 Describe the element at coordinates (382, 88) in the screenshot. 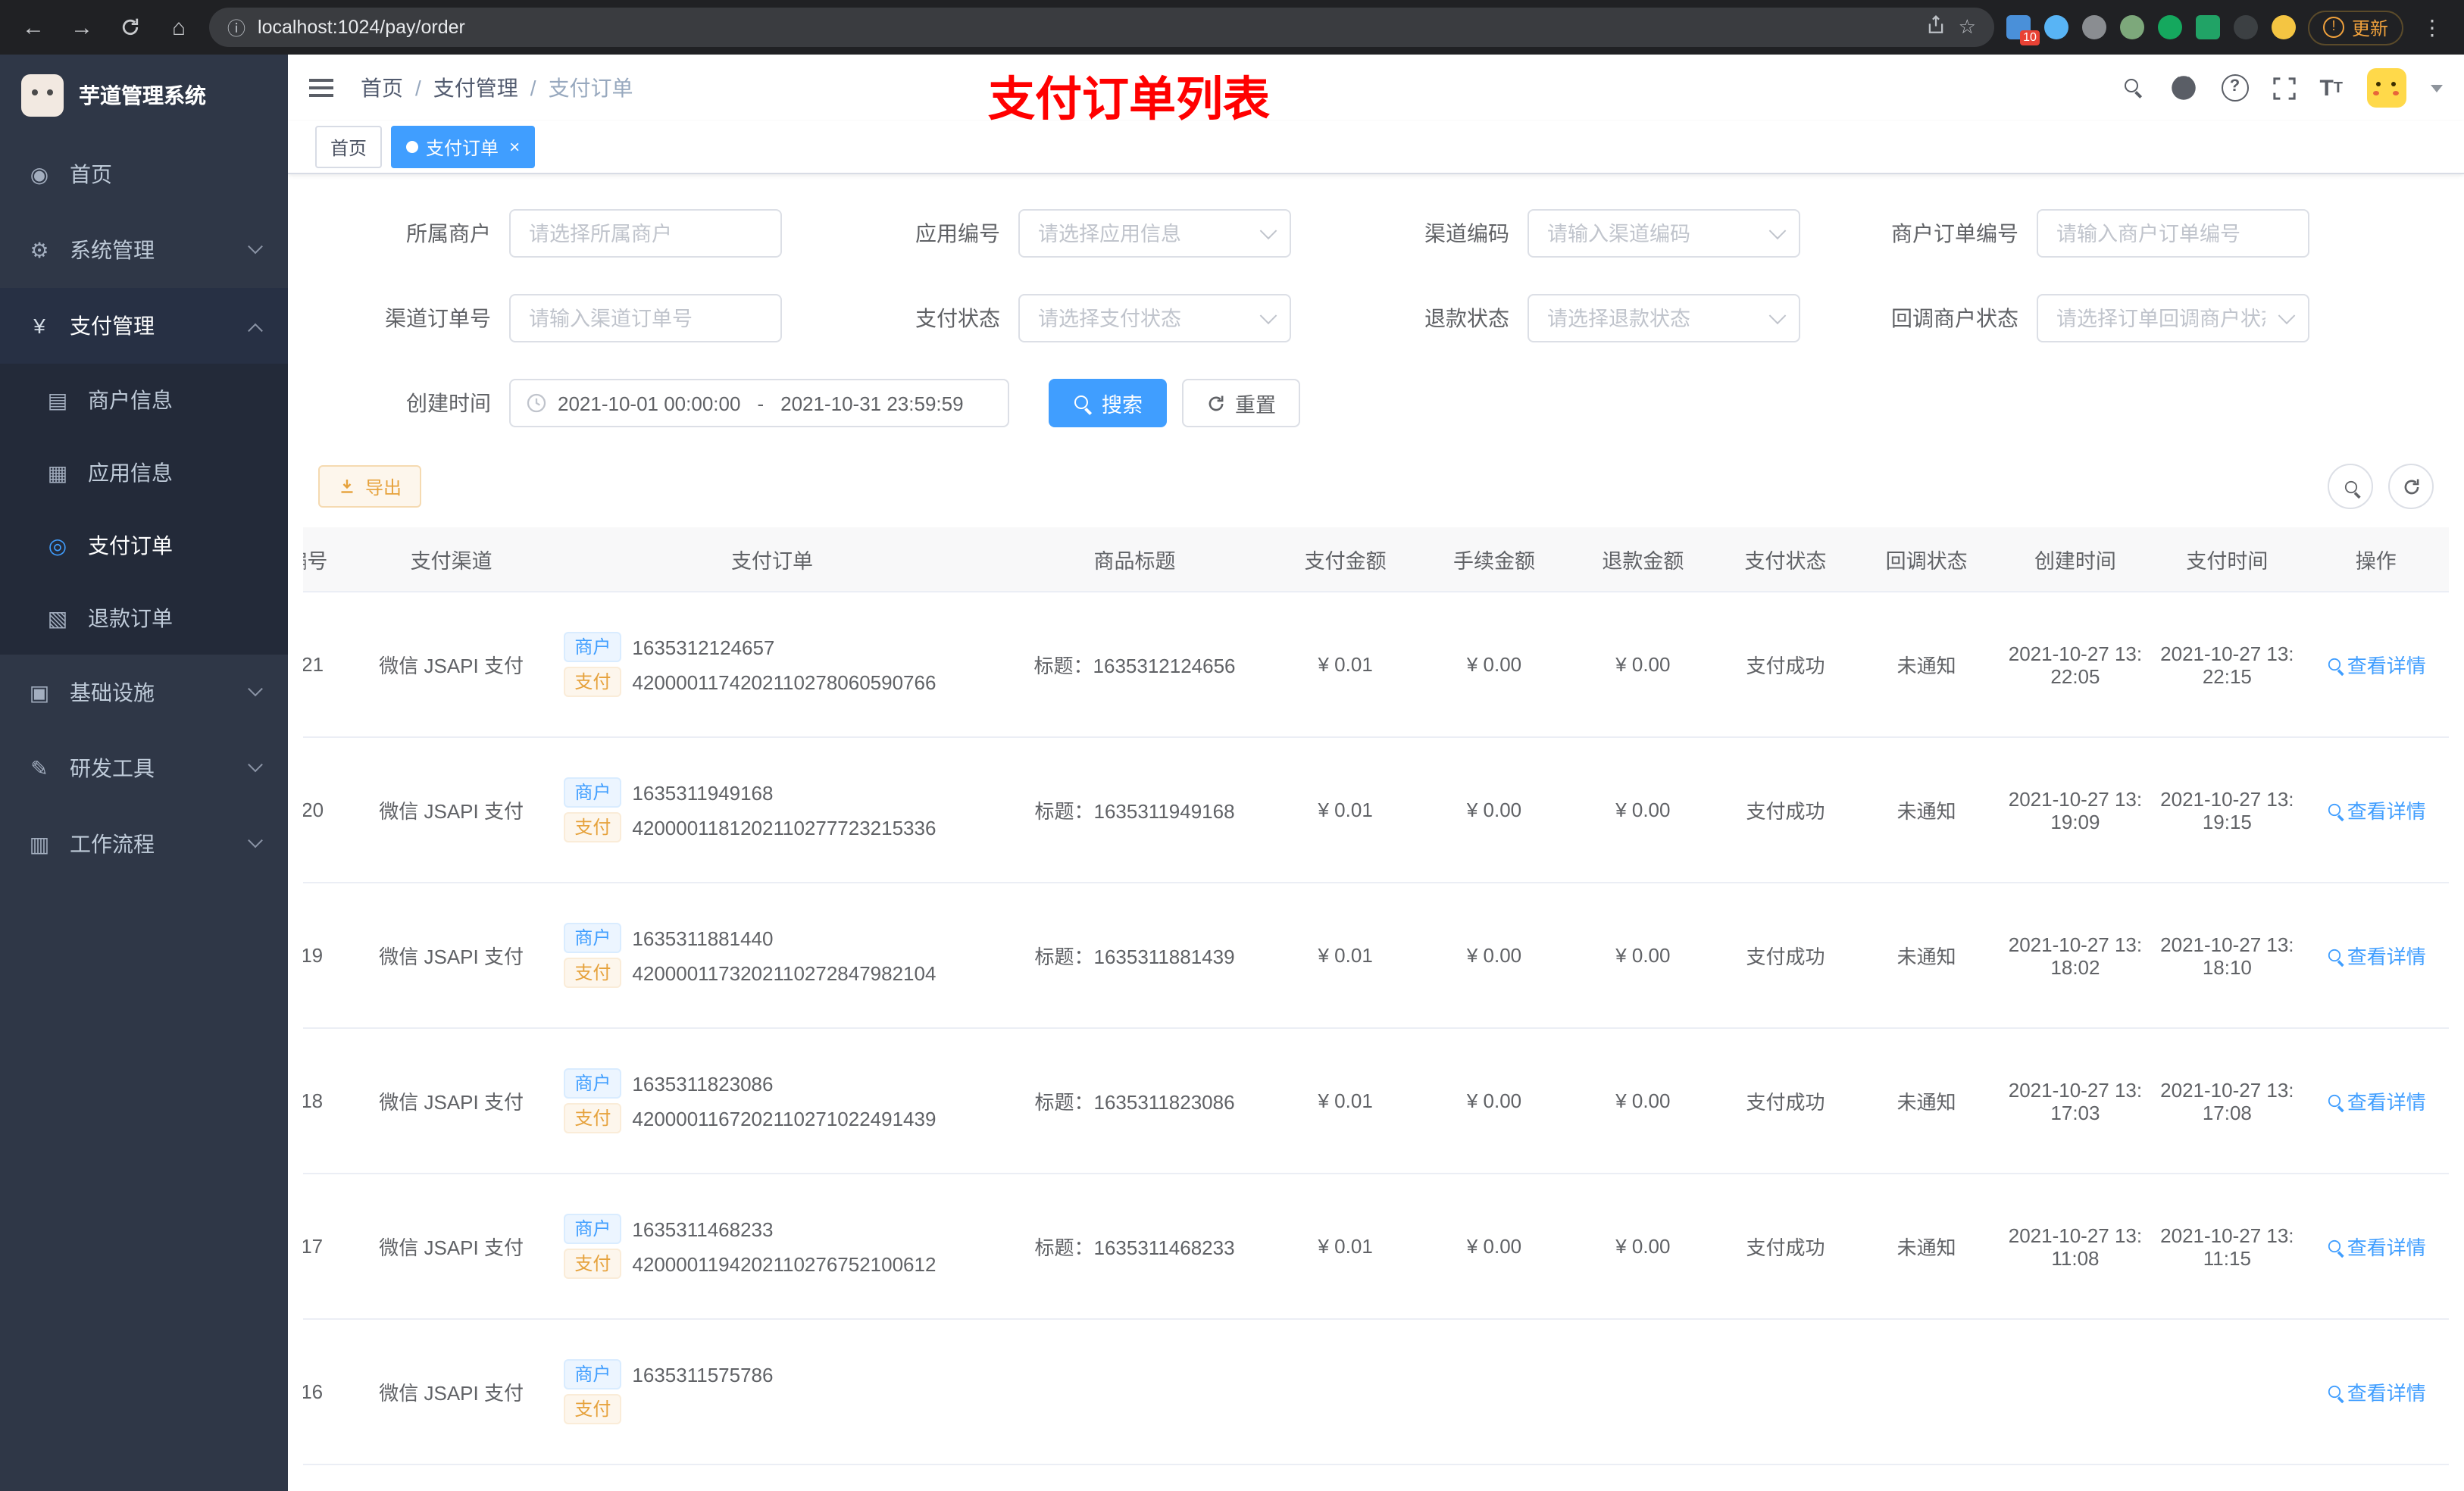

I see `breadcrumb-home: 首页` at that location.